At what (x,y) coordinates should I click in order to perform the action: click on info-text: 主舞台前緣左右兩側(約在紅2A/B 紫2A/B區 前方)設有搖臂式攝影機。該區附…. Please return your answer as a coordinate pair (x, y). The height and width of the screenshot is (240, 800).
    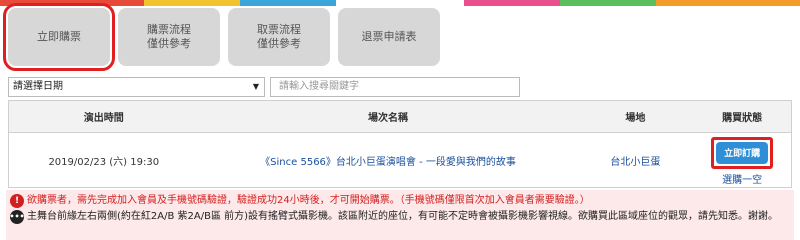
    Looking at the image, I should click on (403, 216).